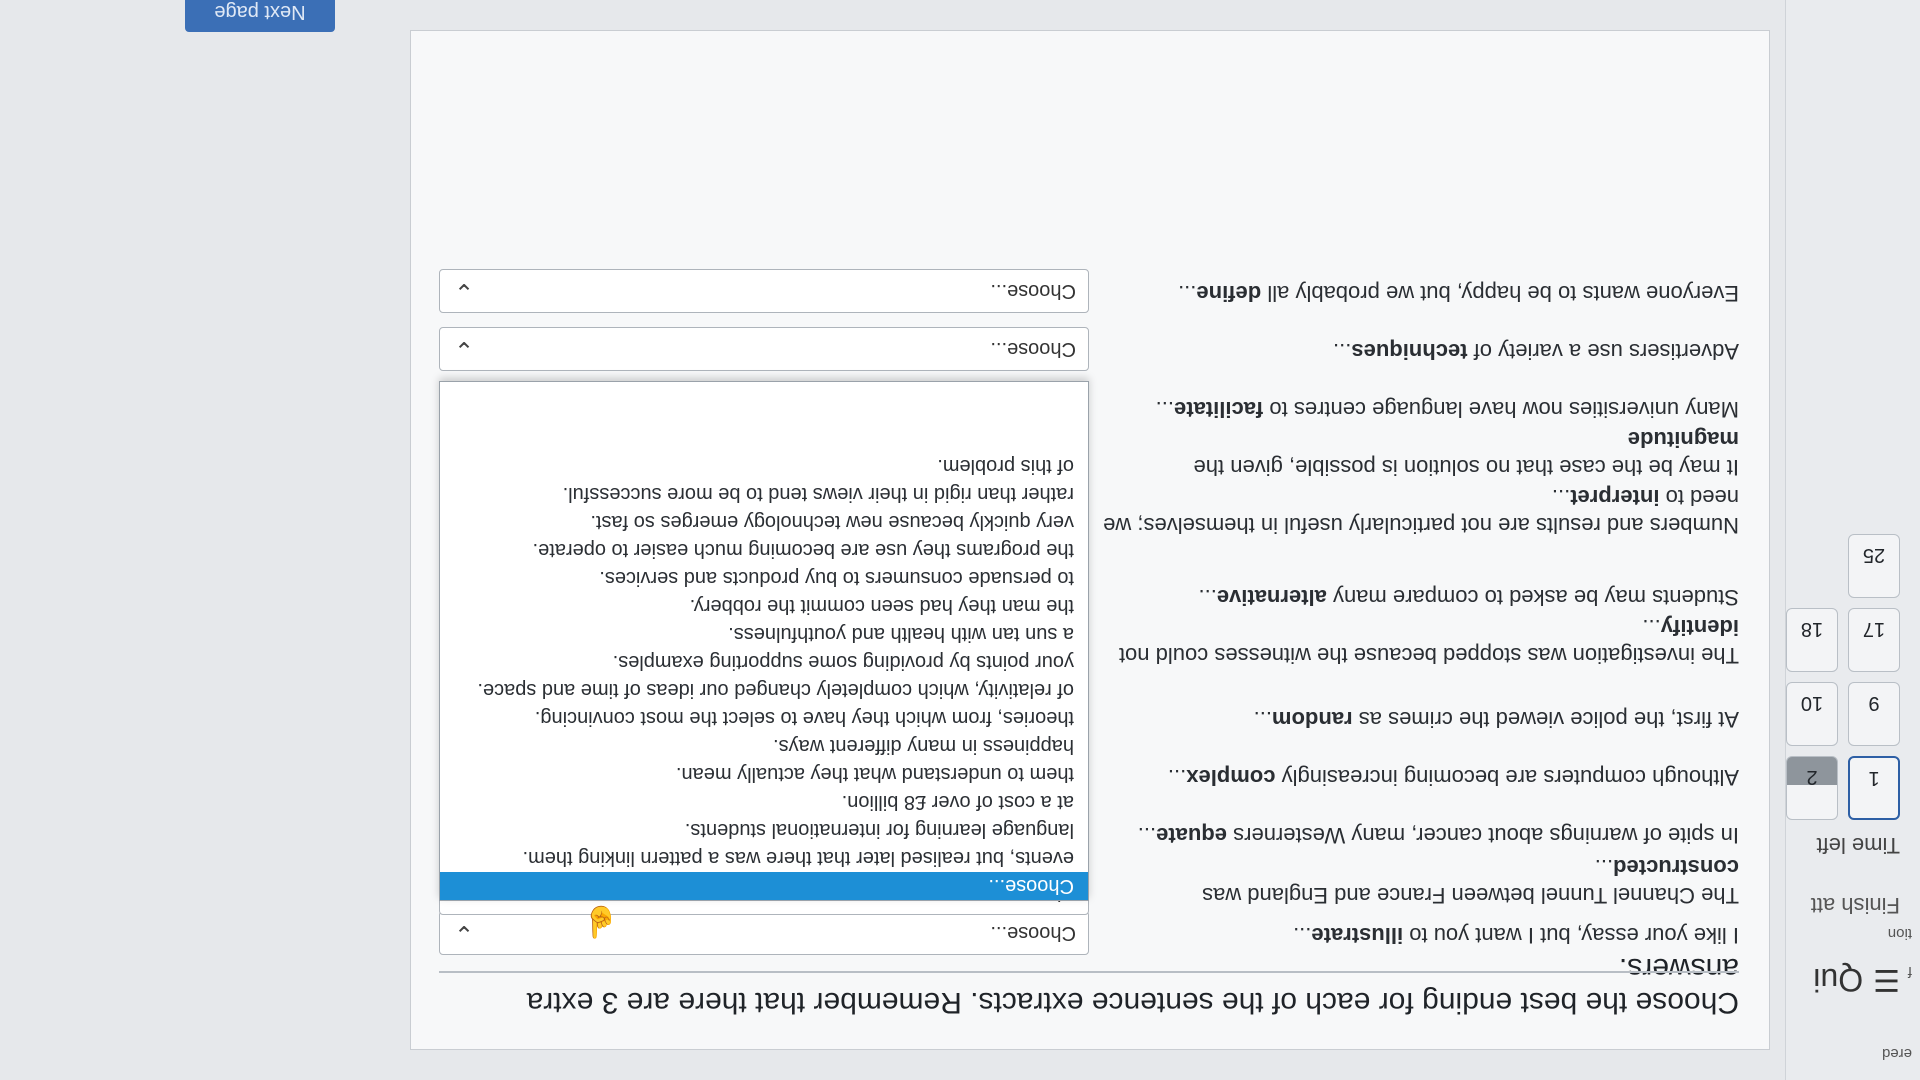 Image resolution: width=1920 pixels, height=1080 pixels. I want to click on key-word: illustrate, so click(1357, 935).